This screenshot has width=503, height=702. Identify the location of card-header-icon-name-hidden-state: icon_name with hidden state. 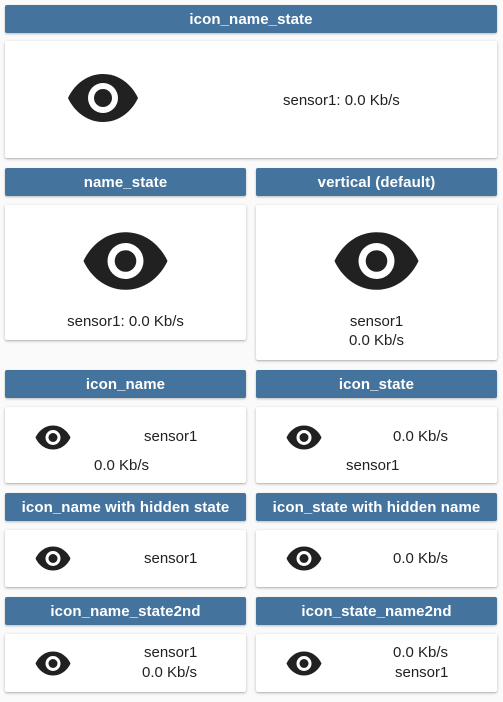
(125, 507).